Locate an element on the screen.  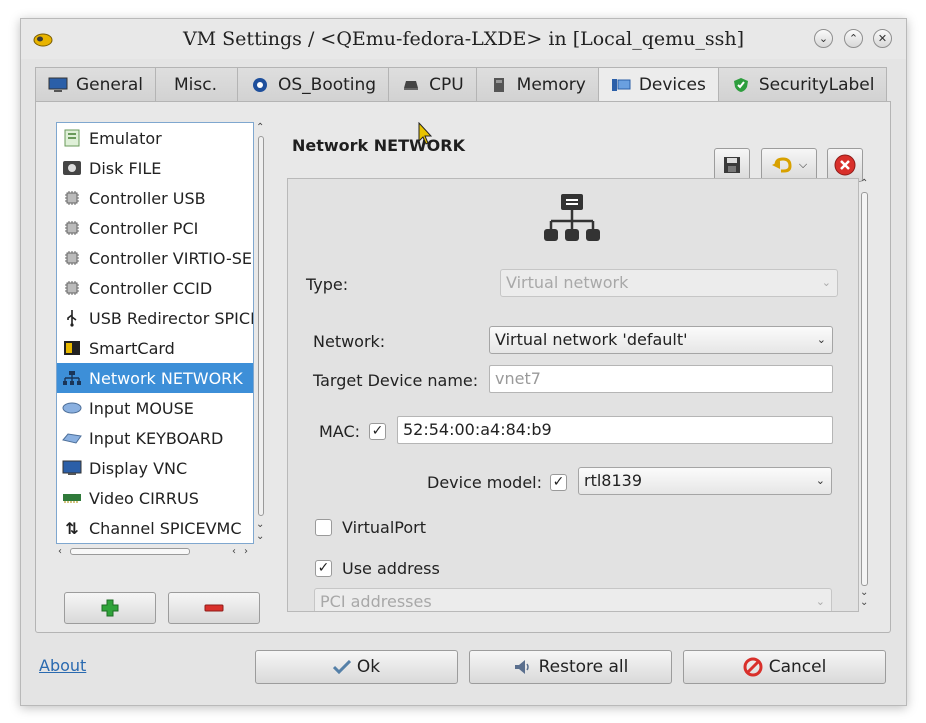
tab-label: OS_Booting is located at coordinates (327, 84).